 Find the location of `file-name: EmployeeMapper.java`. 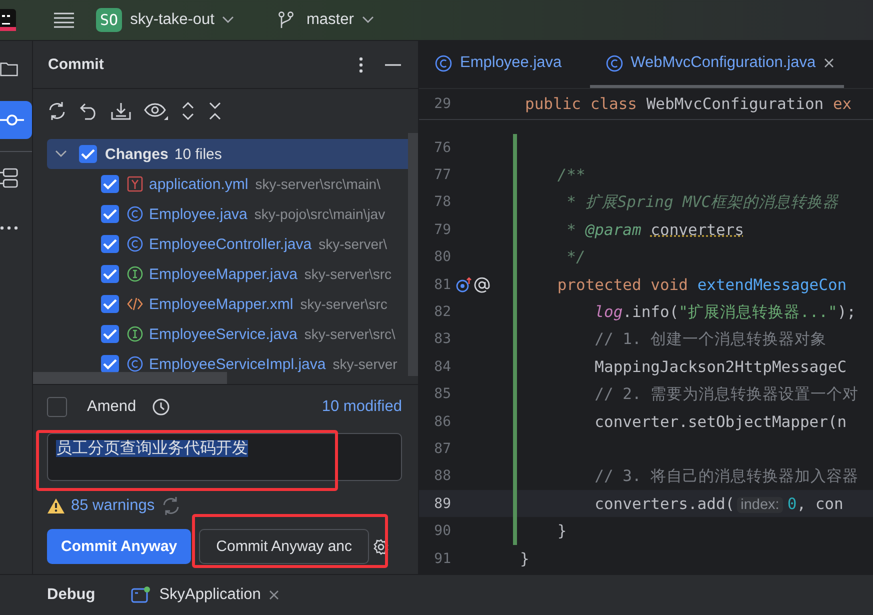

file-name: EmployeeMapper.java is located at coordinates (223, 274).